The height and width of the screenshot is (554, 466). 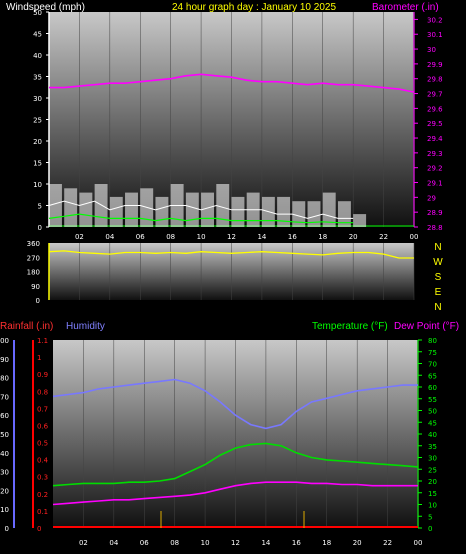 What do you see at coordinates (4, 435) in the screenshot?
I see `humidity-tick-label: 50` at bounding box center [4, 435].